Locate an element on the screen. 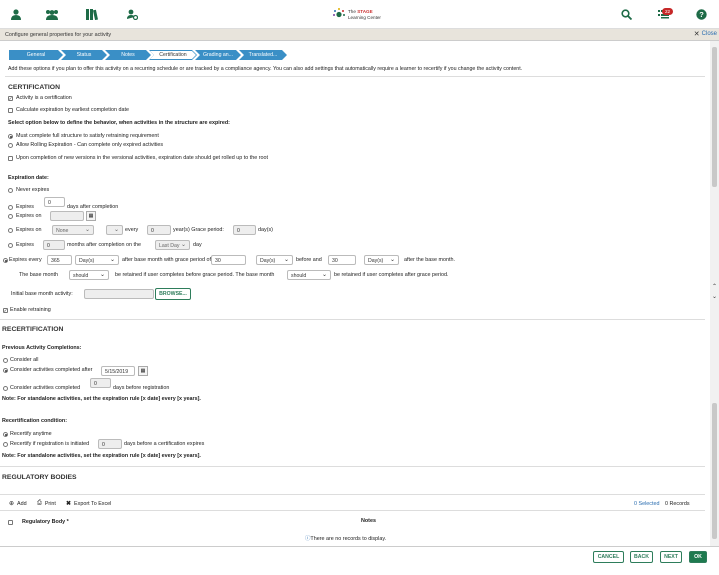  every-unit-select: Day(s) is located at coordinates (97, 260).